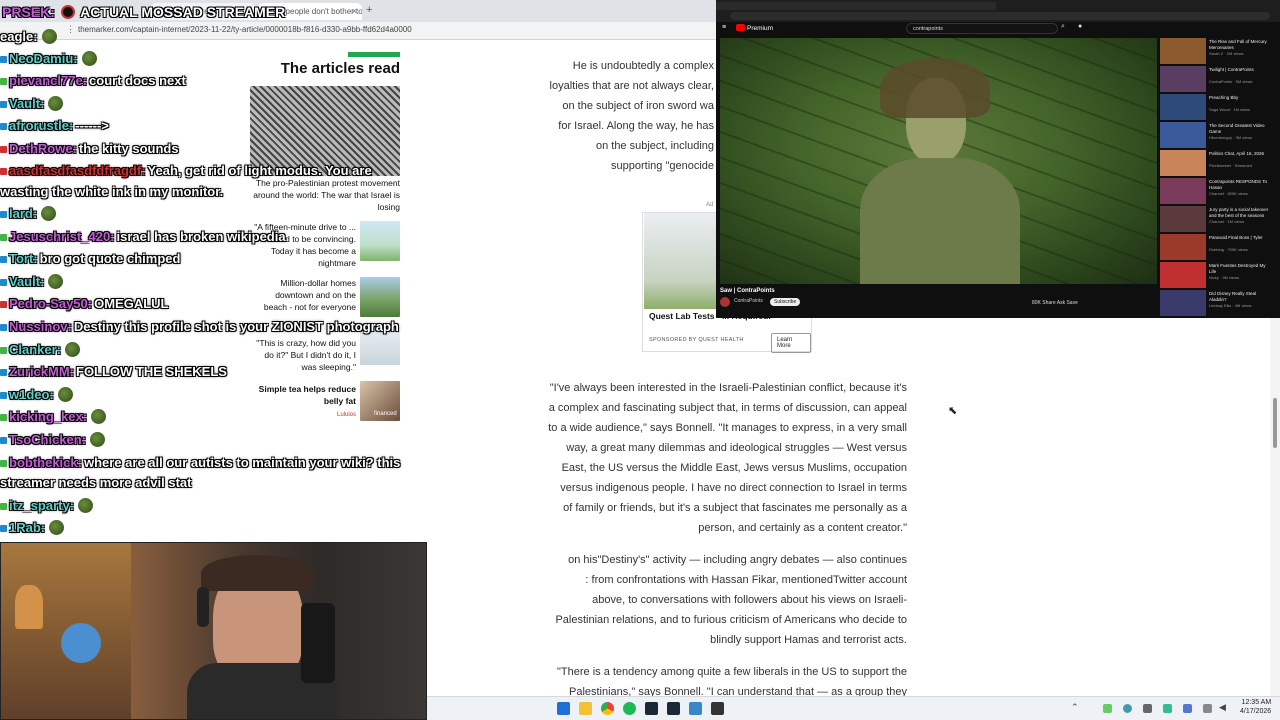  Describe the element at coordinates (638, 106) in the screenshot. I see `text-line: on the subject of iron sword wa` at that location.